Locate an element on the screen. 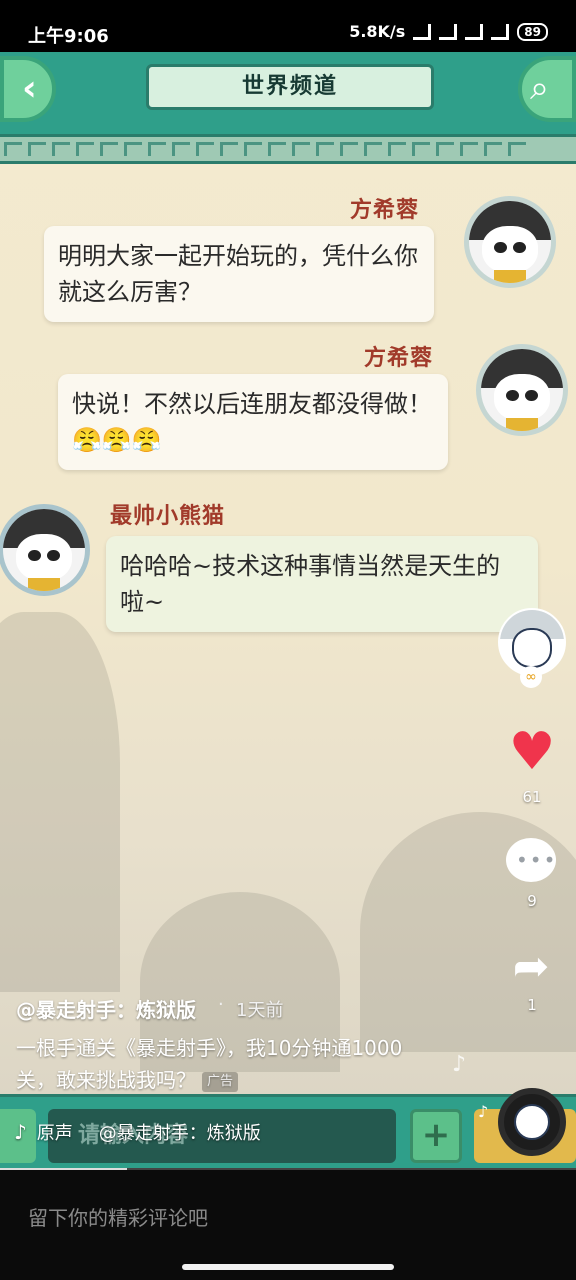 This screenshot has height=1280, width=576. post-description: 一根手通关《暴走射手》，我10分钟通1000关，敢来挑战我吗？ 广告 is located at coordinates (226, 1064).